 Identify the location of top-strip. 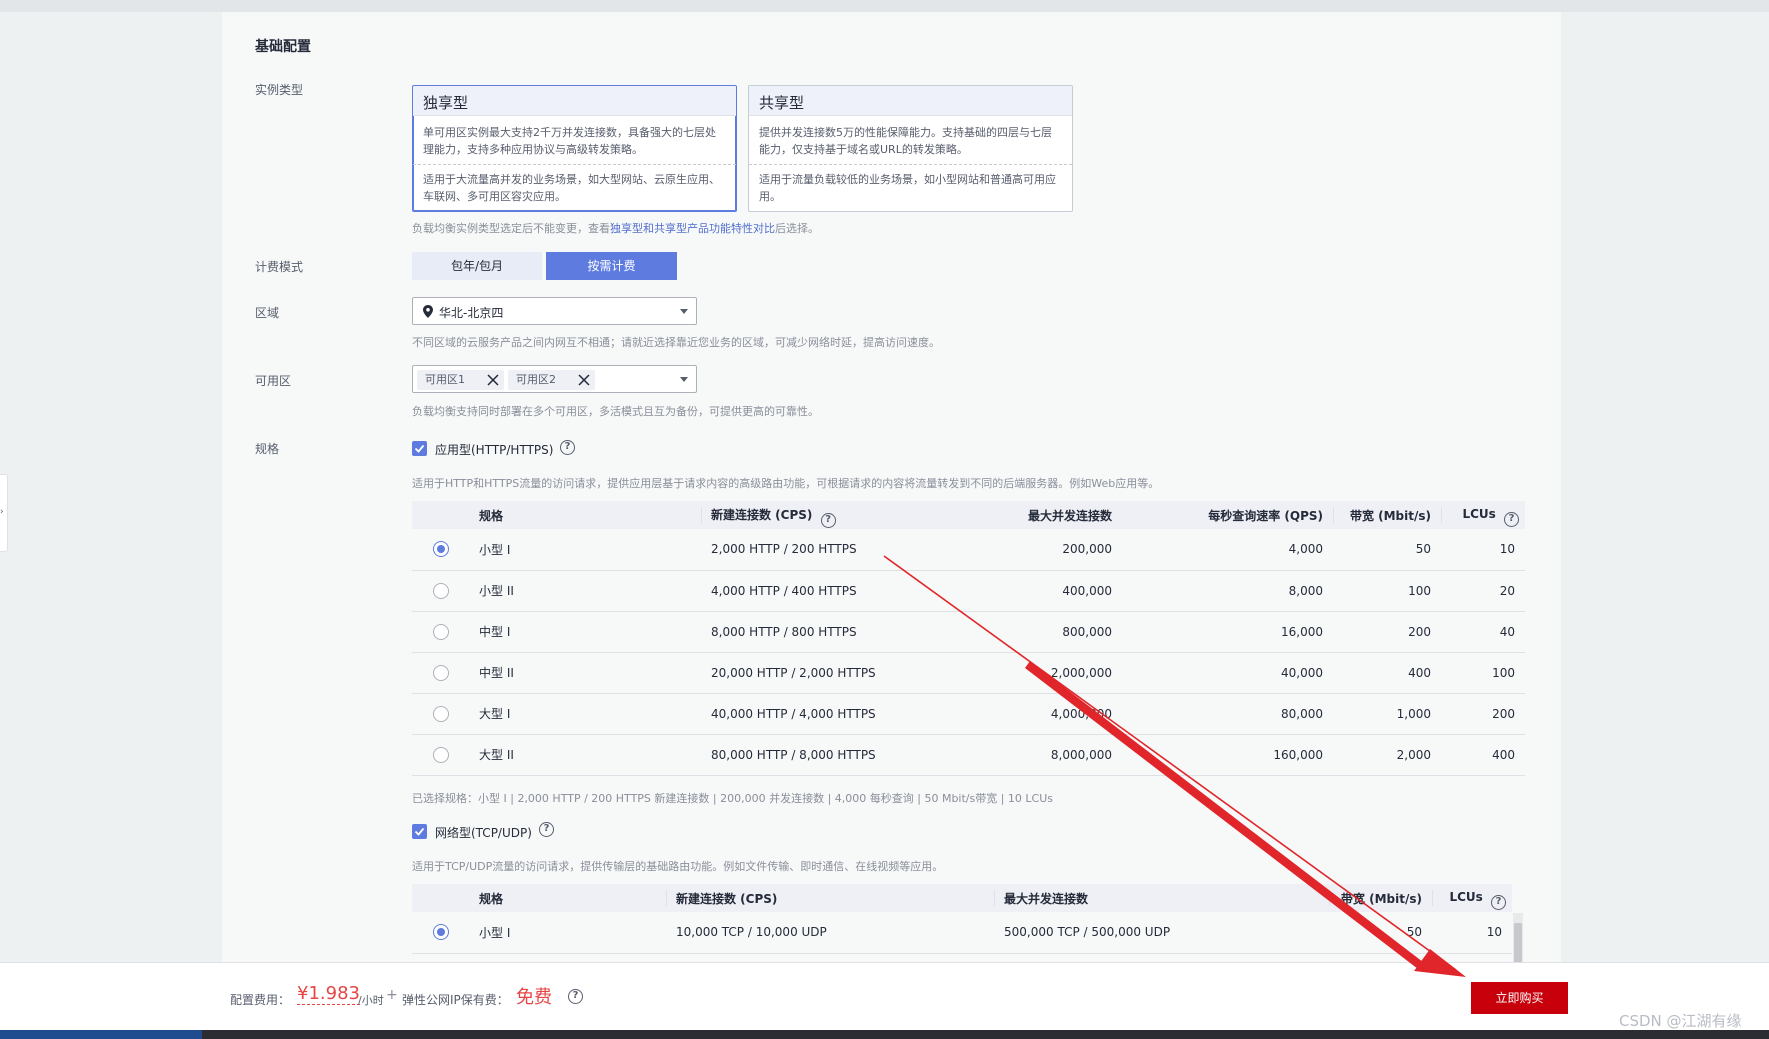
(884, 6).